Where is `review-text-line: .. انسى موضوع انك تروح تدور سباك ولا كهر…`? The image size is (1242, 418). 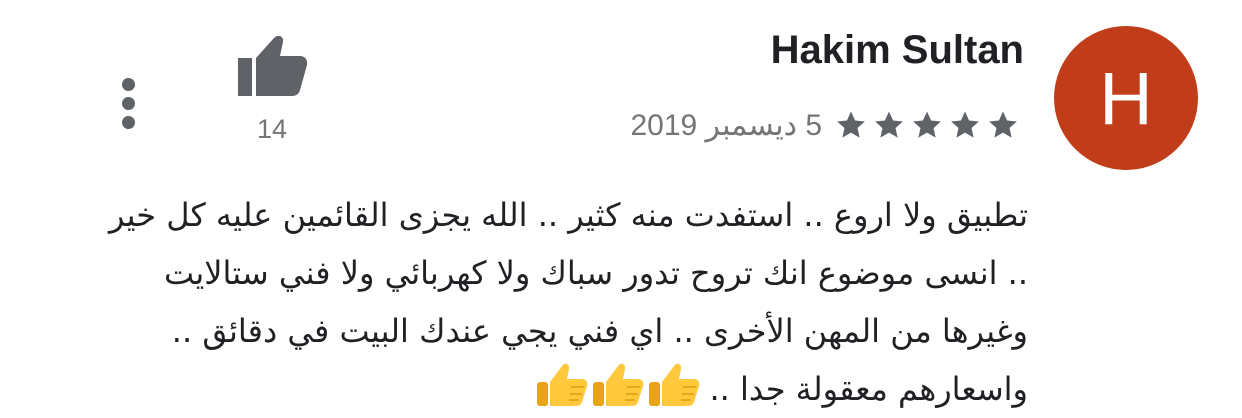 review-text-line: .. انسى موضوع انك تروح تدور سباك ولا كهر… is located at coordinates (595, 273).